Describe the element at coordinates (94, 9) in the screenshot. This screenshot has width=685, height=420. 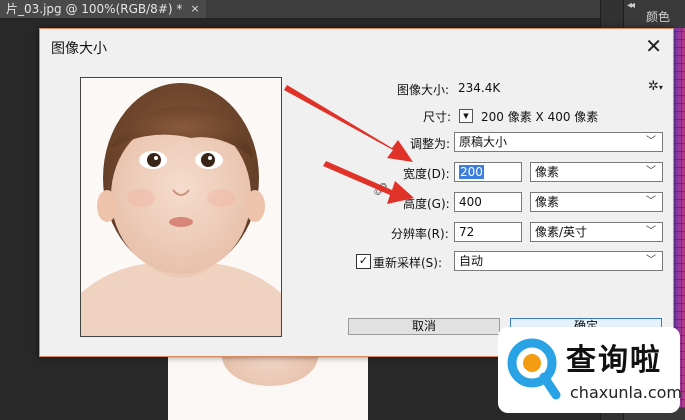
I see `document-tab-title: 片_03.jpg @ 100%(RGB/8#) *` at that location.